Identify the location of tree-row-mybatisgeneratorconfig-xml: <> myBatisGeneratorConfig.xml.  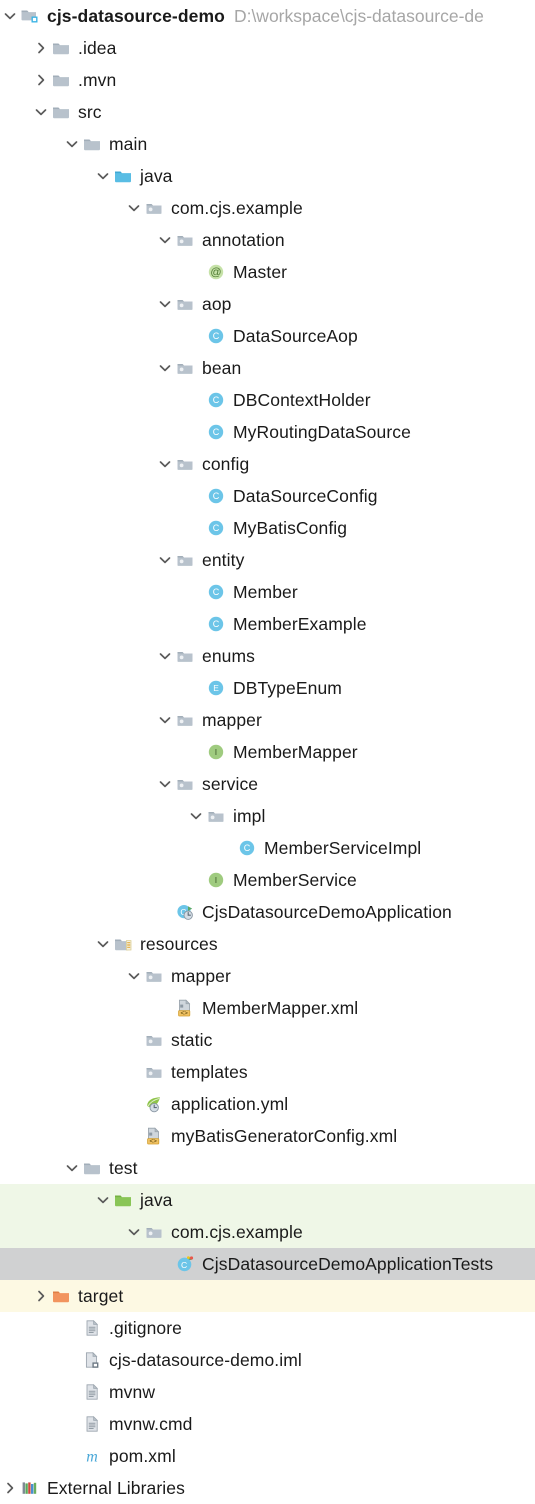
(267, 1136).